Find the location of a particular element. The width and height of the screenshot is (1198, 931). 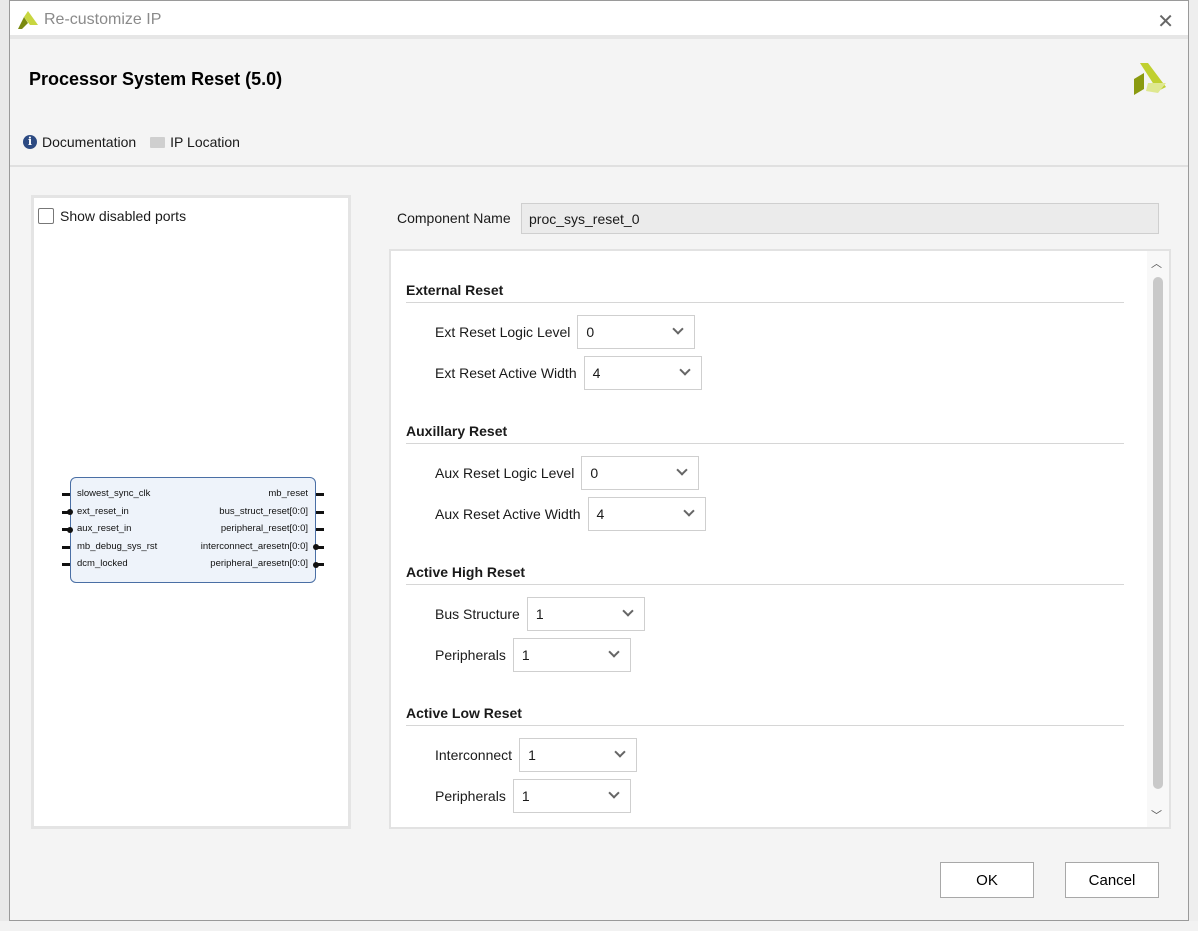

section-title: Active Low Reset is located at coordinates (765, 715).